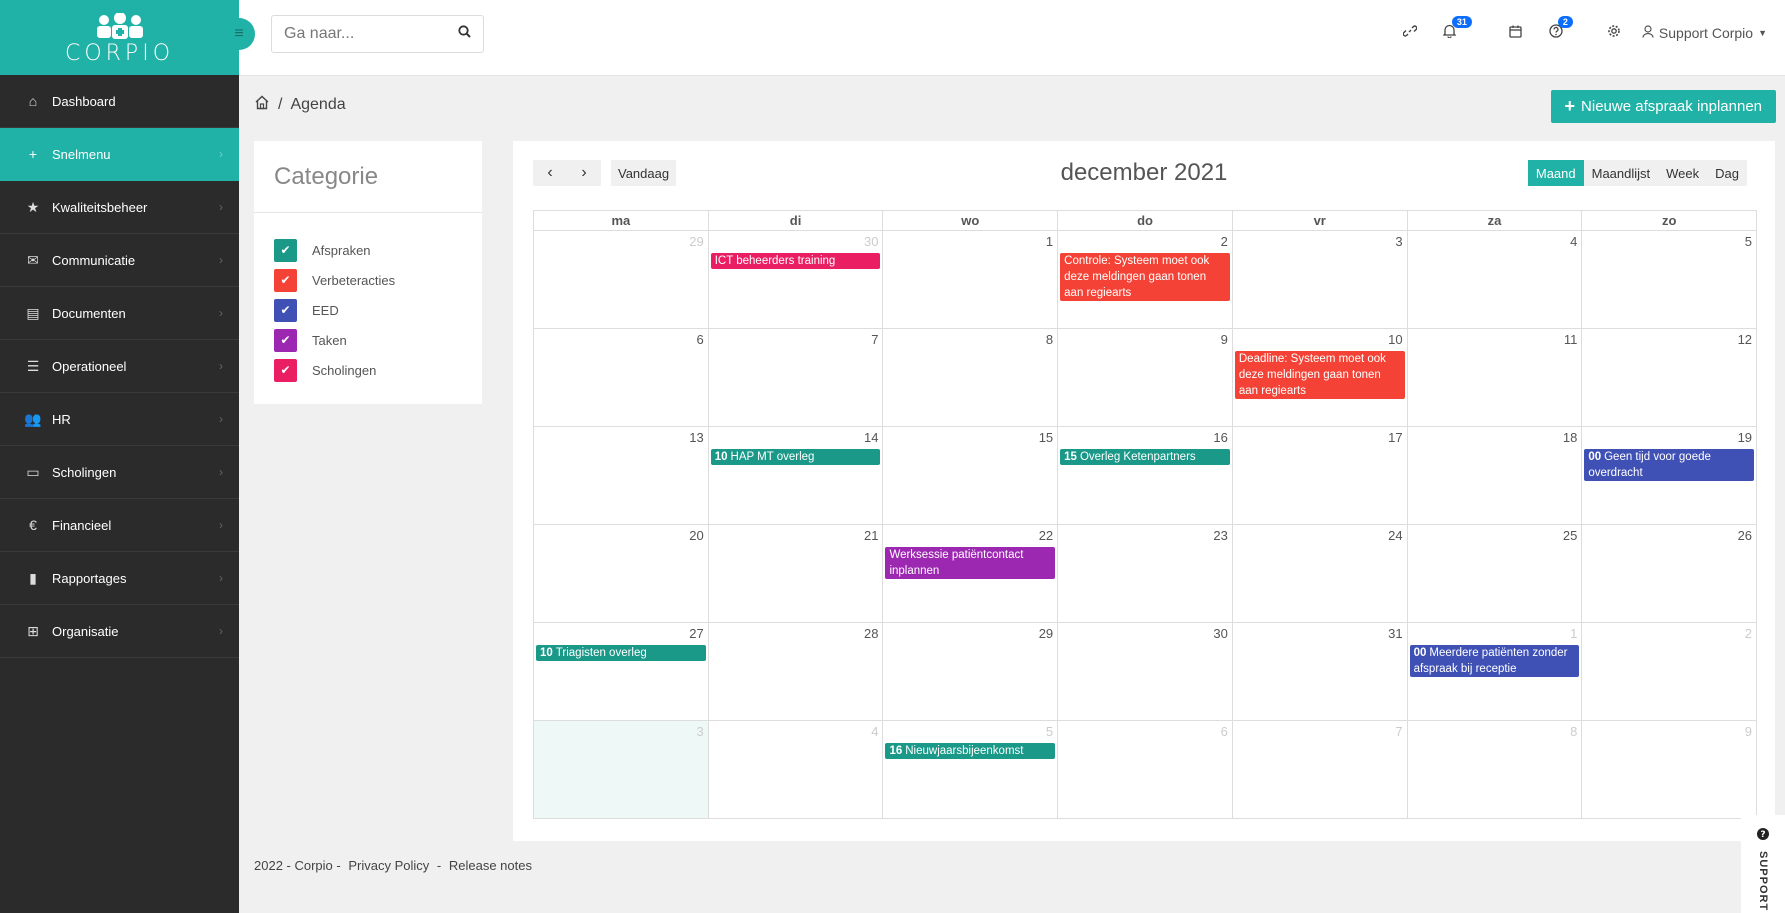  Describe the element at coordinates (1573, 731) in the screenshot. I see `day-number: 8` at that location.